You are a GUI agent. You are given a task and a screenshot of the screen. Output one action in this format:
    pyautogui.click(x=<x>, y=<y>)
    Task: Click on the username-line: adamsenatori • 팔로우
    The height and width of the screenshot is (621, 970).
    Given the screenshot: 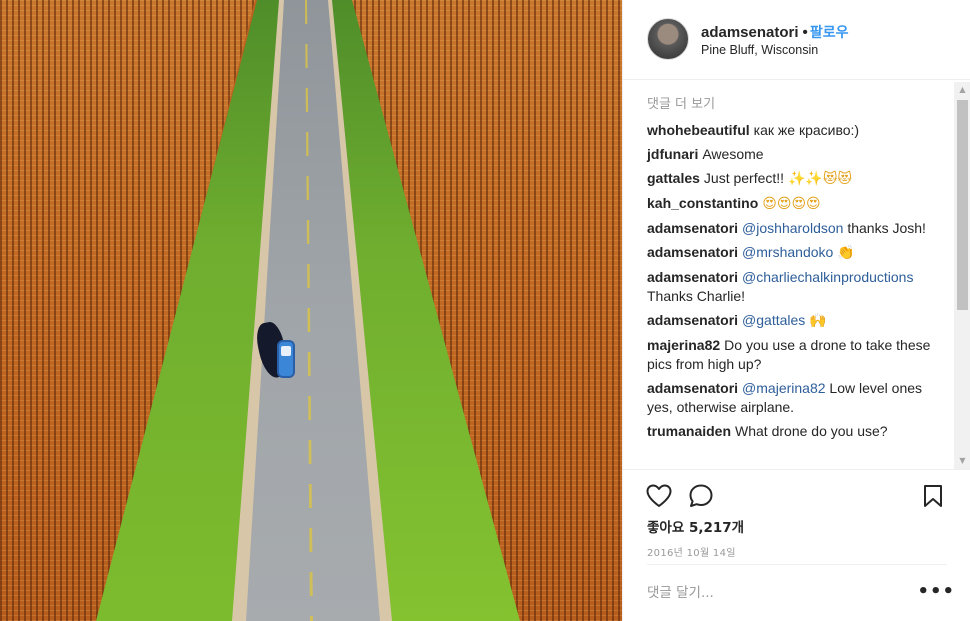 What is the action you would take?
    pyautogui.click(x=774, y=32)
    